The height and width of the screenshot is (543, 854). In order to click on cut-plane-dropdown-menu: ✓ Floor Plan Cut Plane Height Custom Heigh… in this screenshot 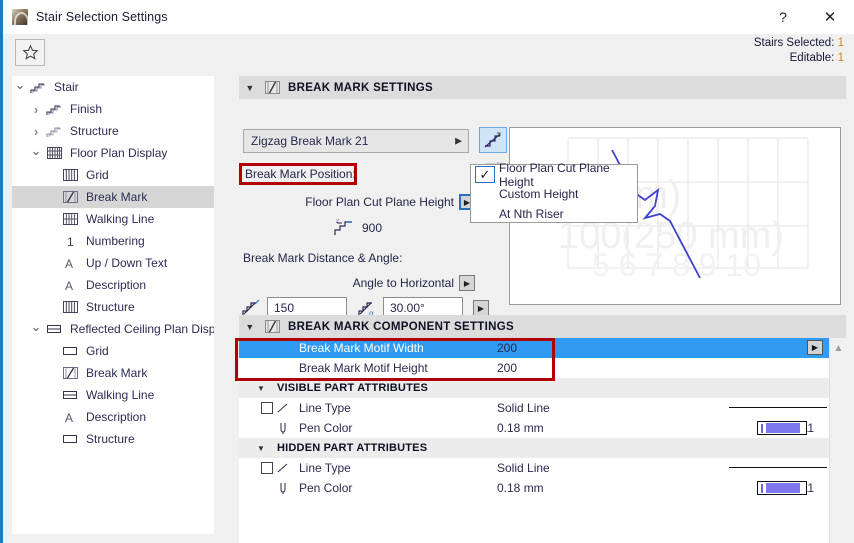, I will do `click(554, 192)`.